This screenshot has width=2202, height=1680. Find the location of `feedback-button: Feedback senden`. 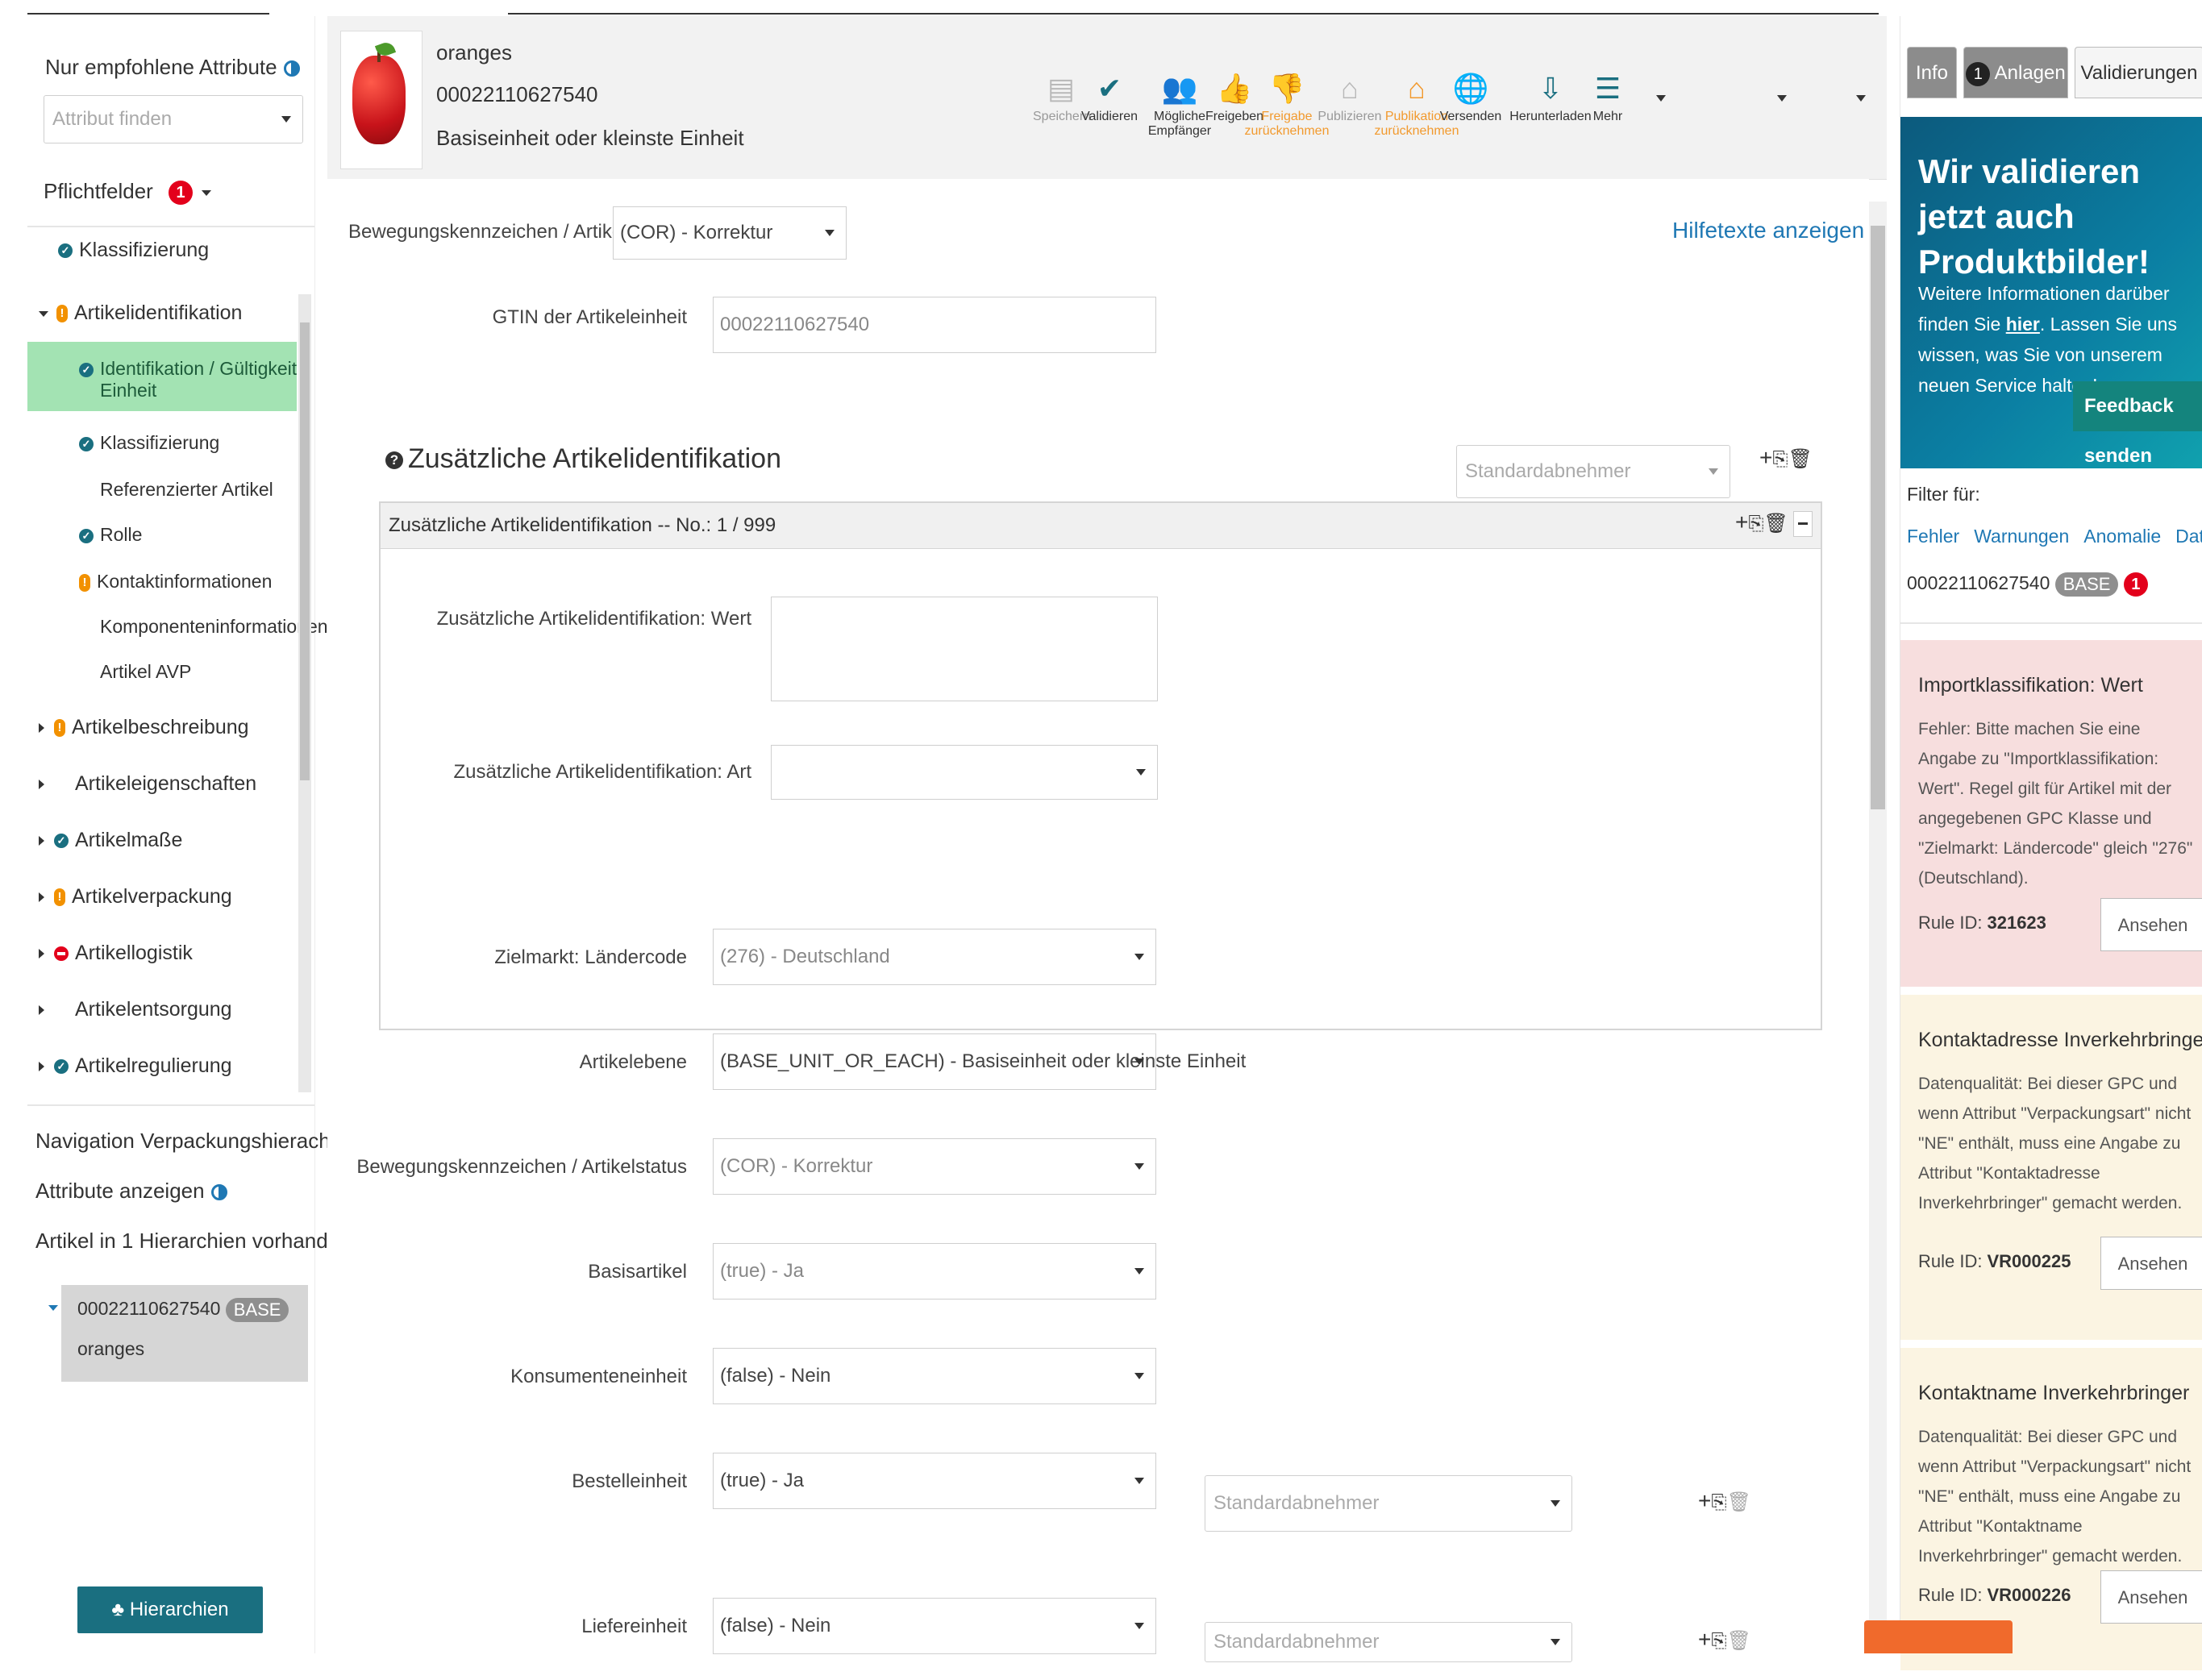

feedback-button: Feedback senden is located at coordinates (2137, 424).